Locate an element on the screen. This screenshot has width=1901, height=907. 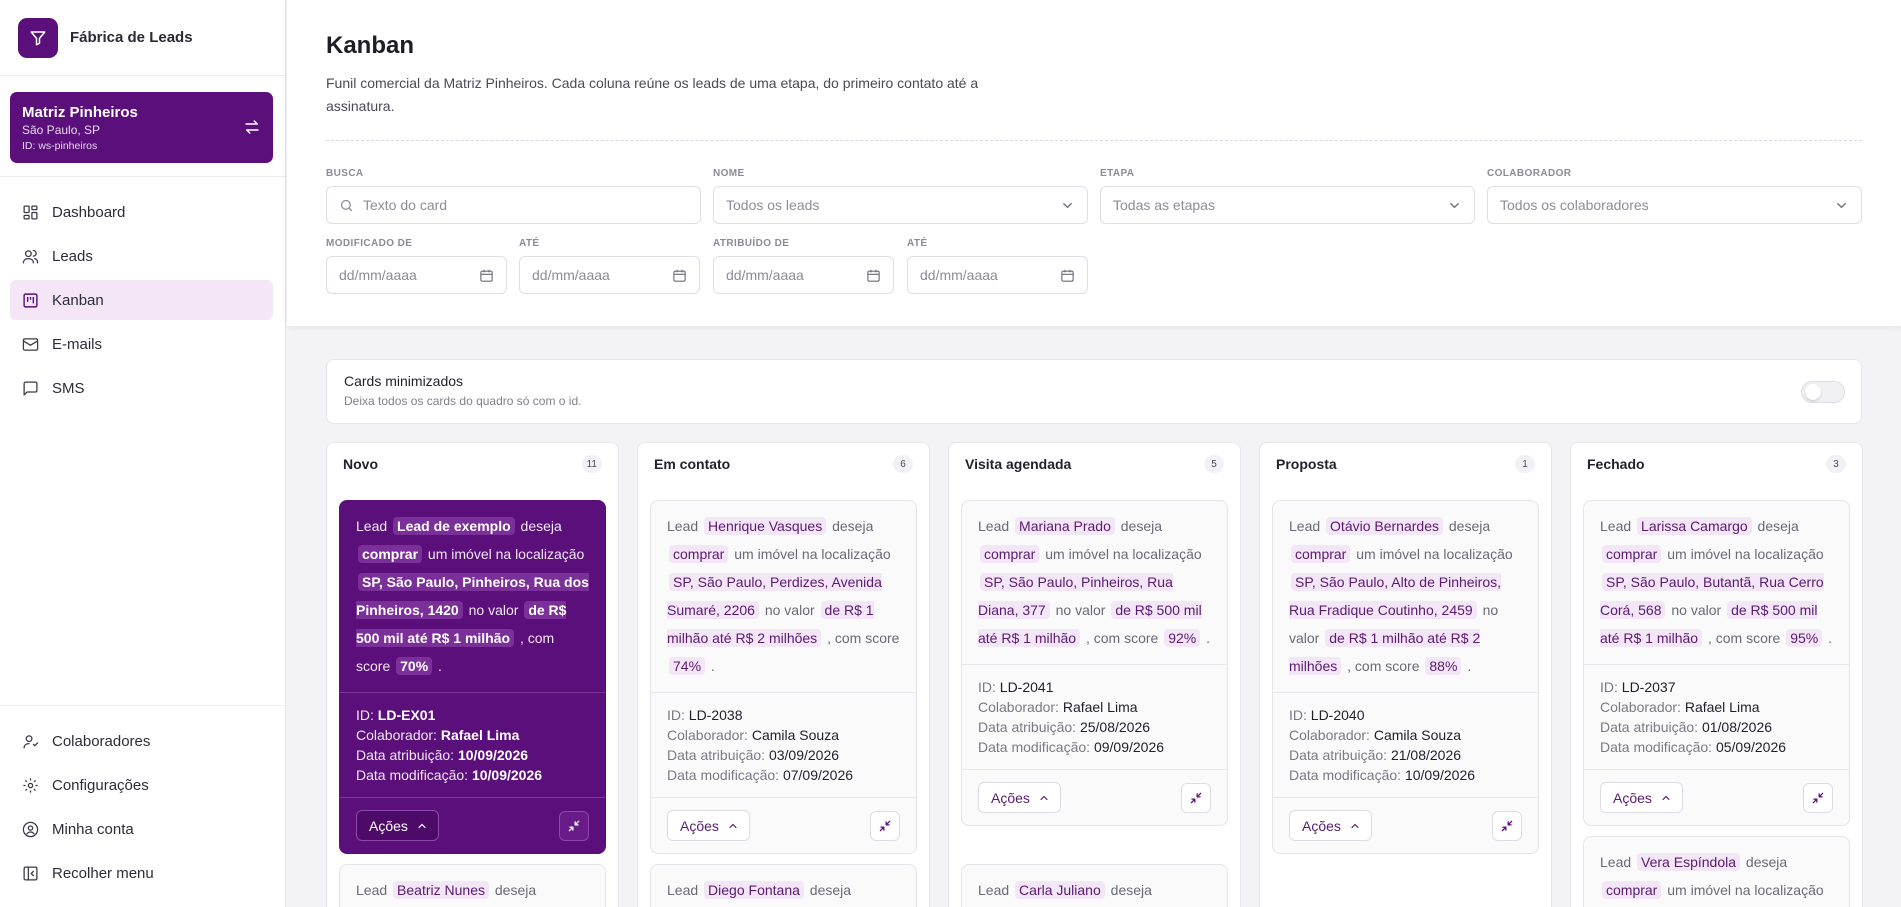
nav-item-sms: SMS is located at coordinates (141, 388).